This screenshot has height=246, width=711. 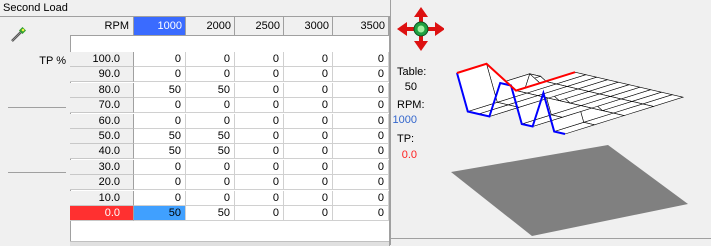 What do you see at coordinates (361, 26) in the screenshot?
I see `column-header: 3500` at bounding box center [361, 26].